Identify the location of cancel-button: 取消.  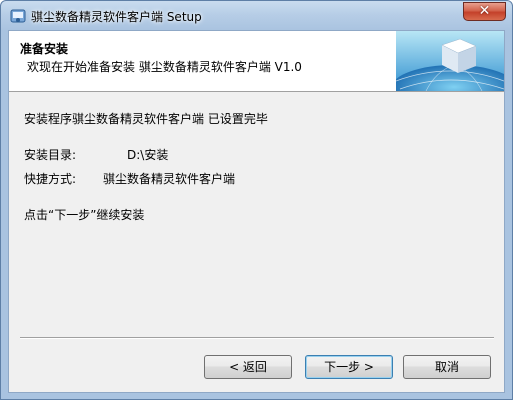
(447, 367).